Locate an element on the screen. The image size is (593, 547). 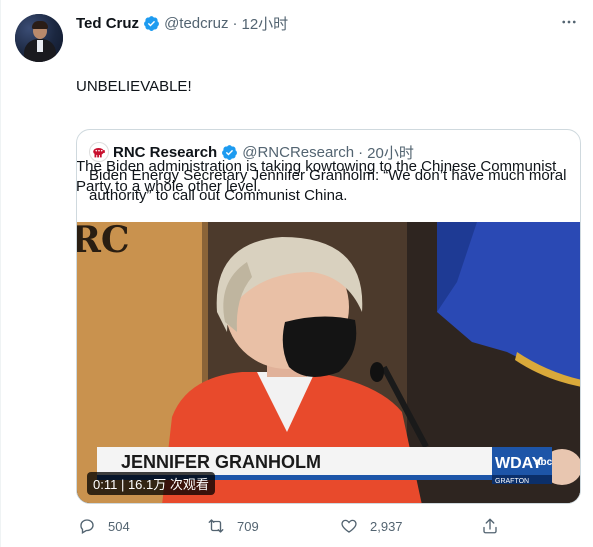
tweet-text-line1: UNBELIEVABLE! is located at coordinates (134, 86).